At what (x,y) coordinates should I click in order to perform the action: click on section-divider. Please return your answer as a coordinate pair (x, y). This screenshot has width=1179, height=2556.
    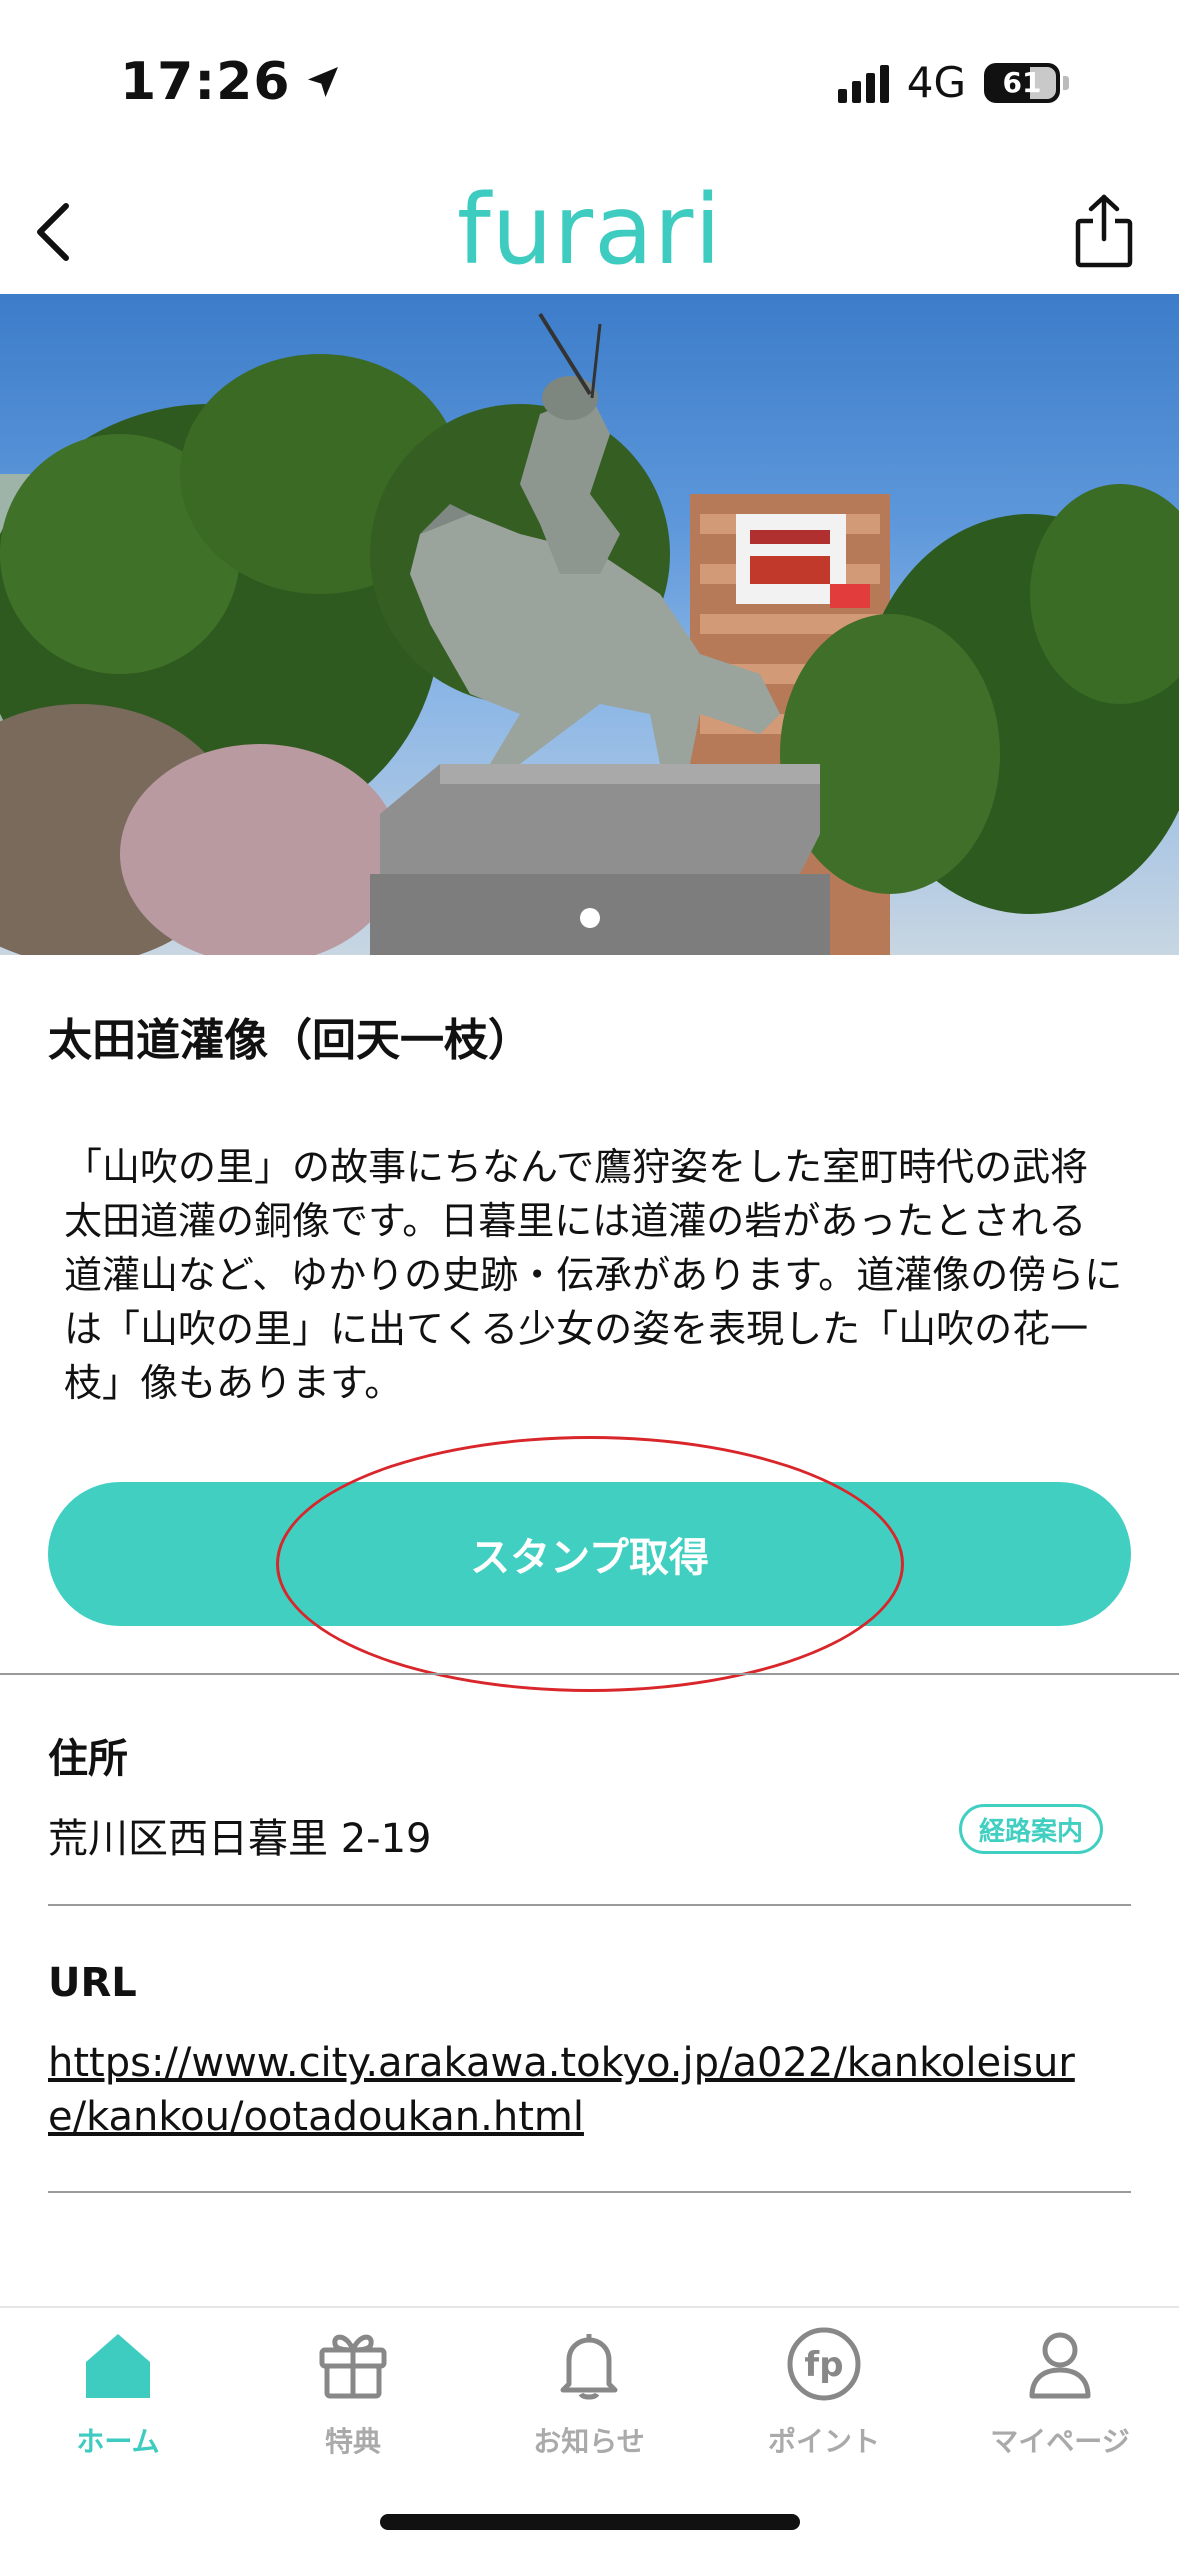
    Looking at the image, I should click on (589, 1674).